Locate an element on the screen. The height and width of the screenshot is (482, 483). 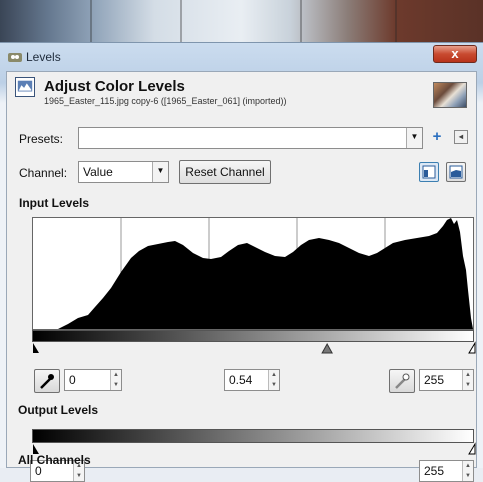
black-point-picker is located at coordinates (47, 381).